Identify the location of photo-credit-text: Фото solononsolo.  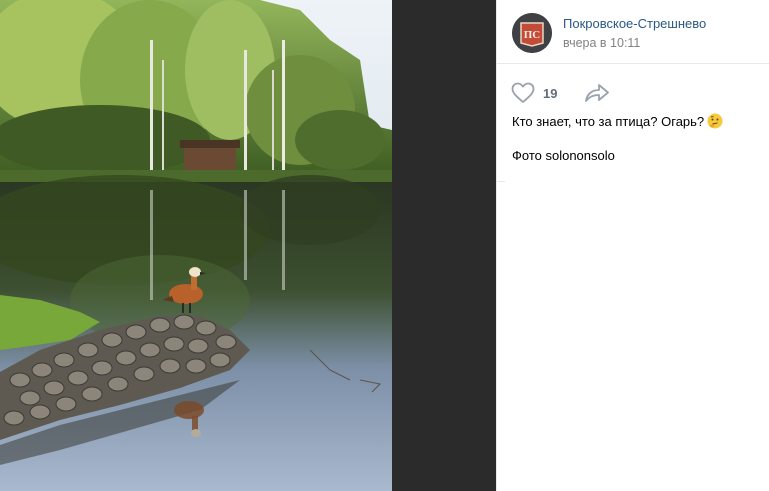
(563, 155).